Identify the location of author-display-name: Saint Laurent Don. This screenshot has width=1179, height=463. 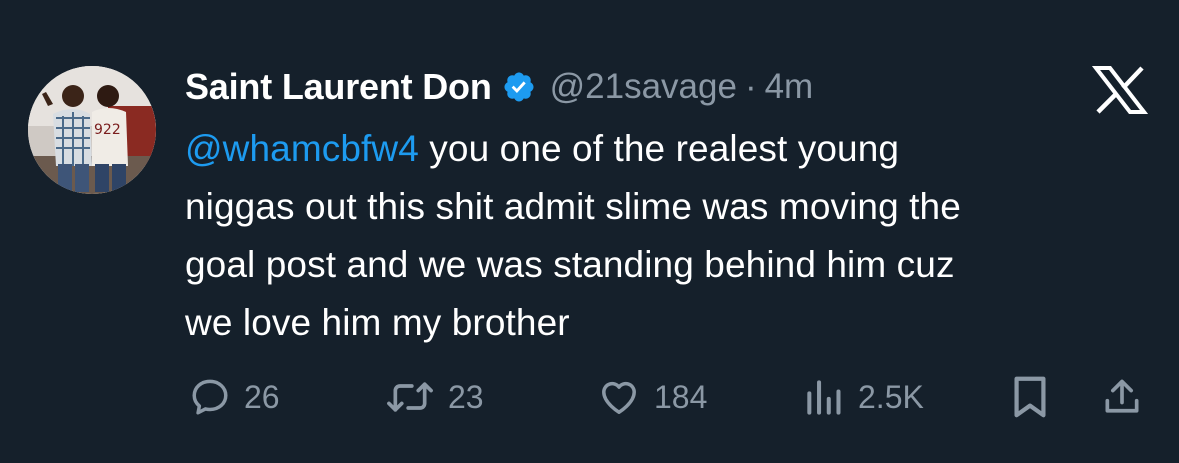
(338, 87).